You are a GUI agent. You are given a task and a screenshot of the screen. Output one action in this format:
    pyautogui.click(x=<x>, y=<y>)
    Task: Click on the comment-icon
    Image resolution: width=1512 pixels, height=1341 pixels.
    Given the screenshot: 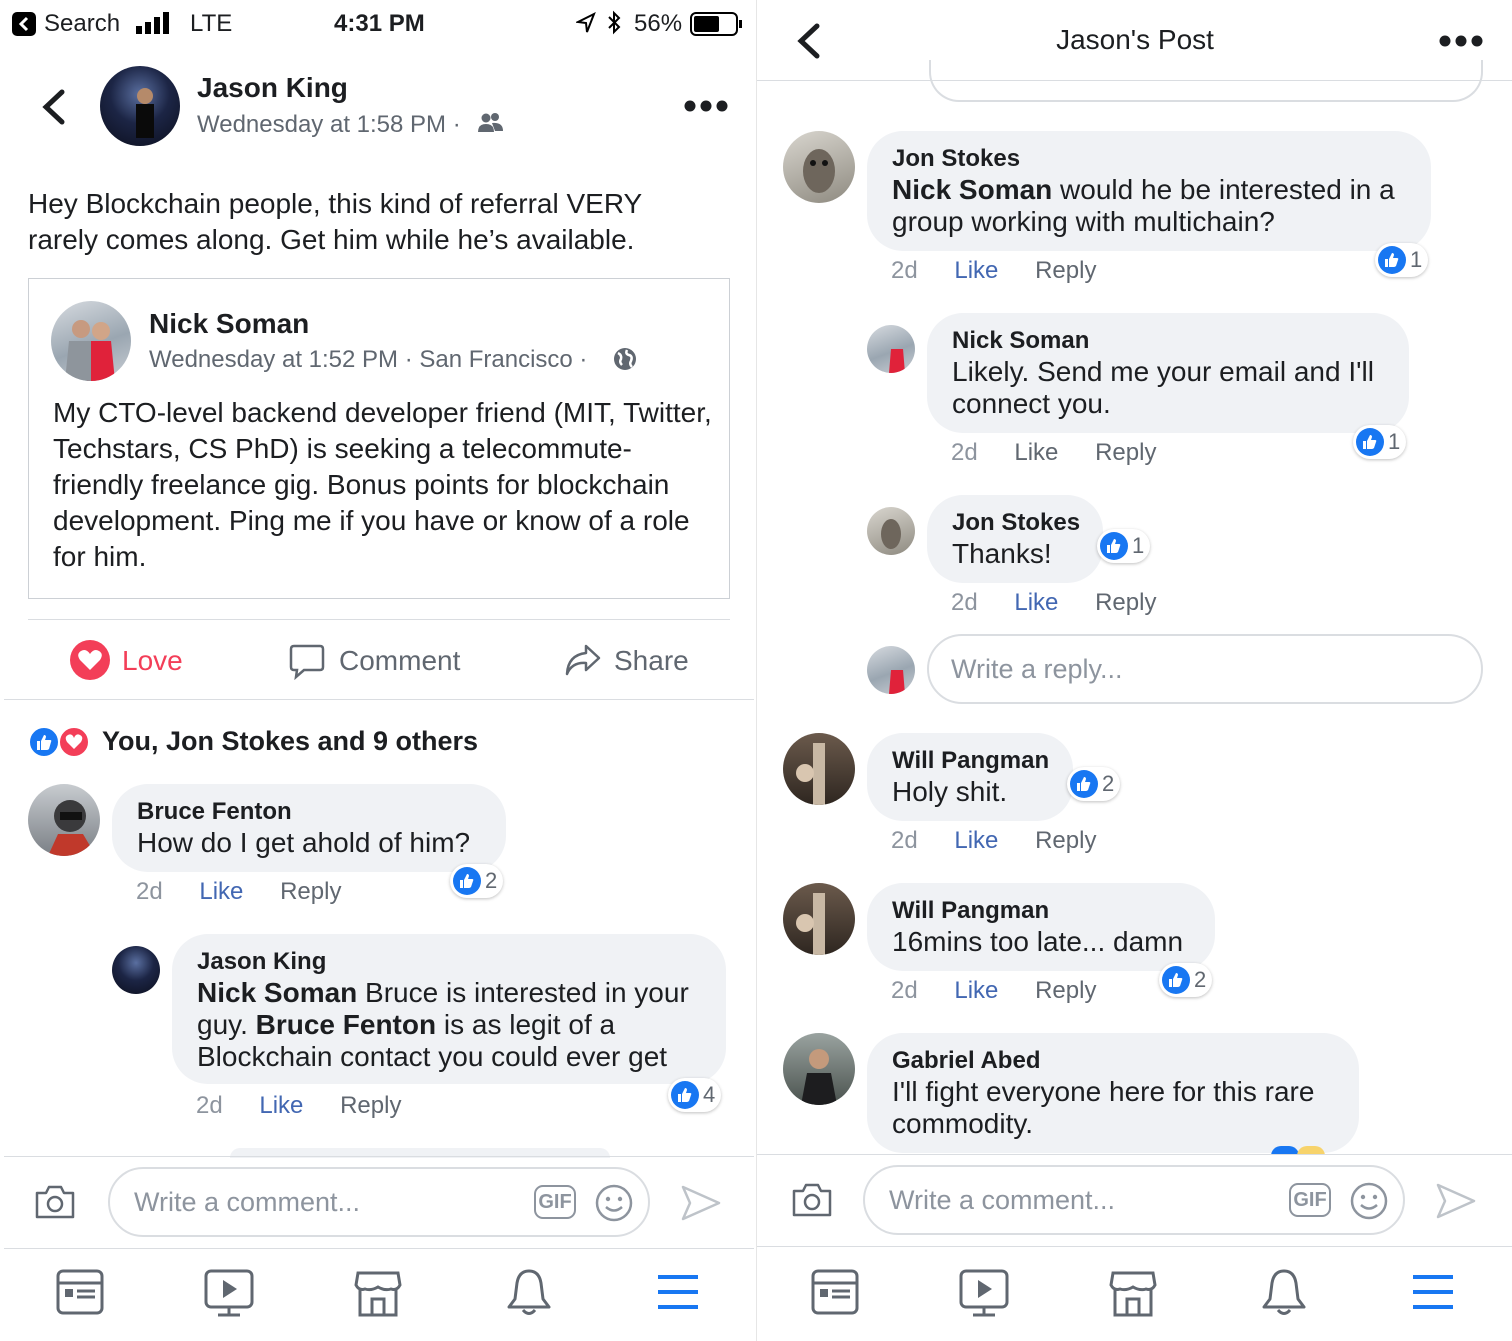 What is the action you would take?
    pyautogui.click(x=307, y=663)
    